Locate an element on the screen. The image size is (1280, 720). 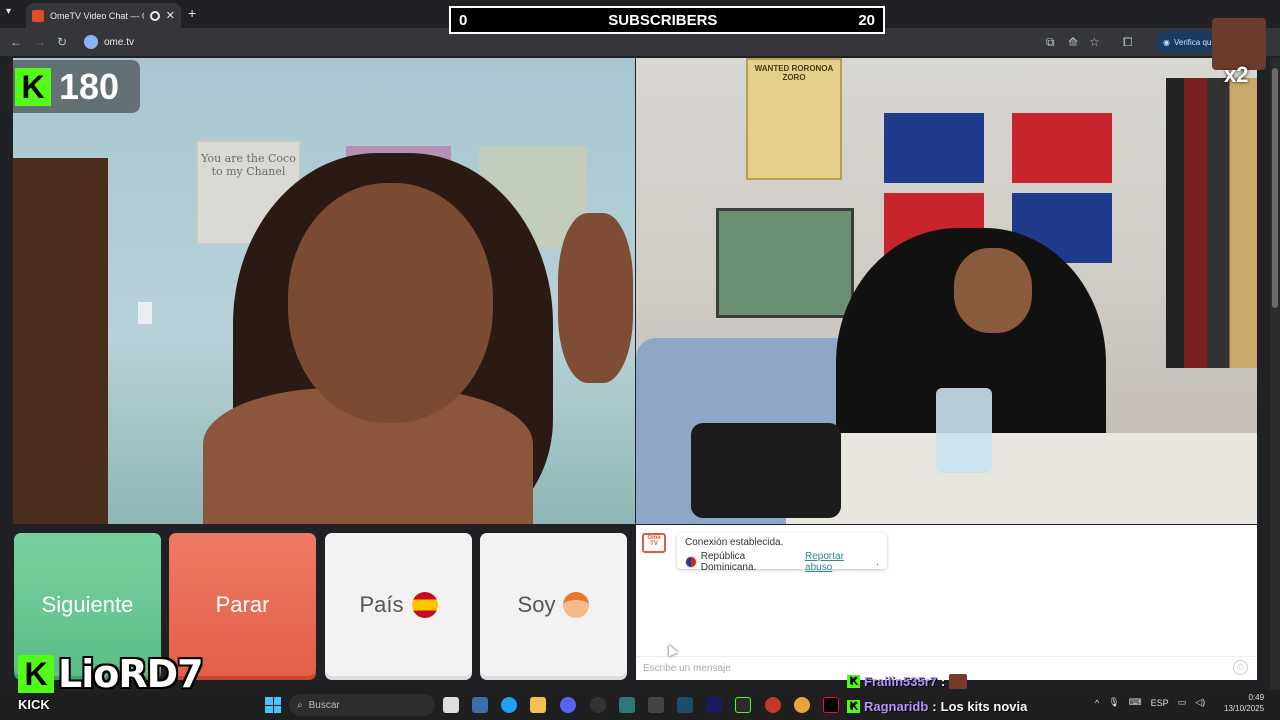
emoji-icon: ☺ is located at coordinates (1240, 667).